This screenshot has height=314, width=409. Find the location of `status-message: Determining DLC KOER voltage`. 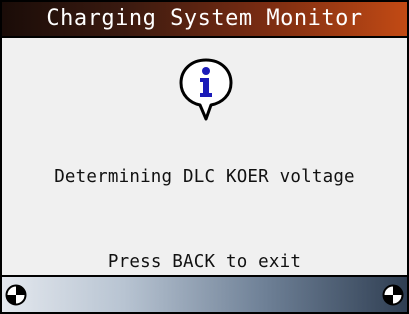

status-message: Determining DLC KOER voltage is located at coordinates (204, 177).